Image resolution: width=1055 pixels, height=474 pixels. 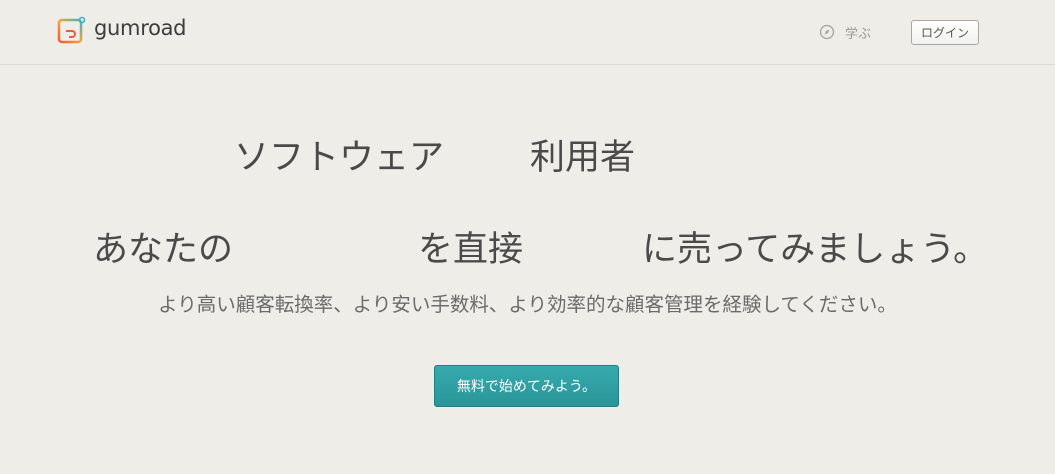 What do you see at coordinates (583, 158) in the screenshot?
I see `headline-word-users: 利用者` at bounding box center [583, 158].